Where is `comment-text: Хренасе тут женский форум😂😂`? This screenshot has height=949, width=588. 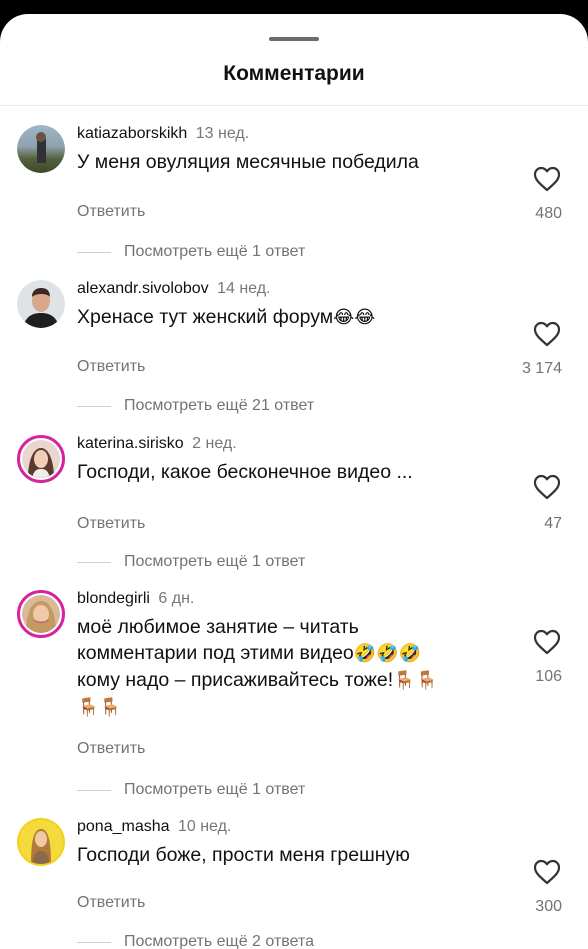
comment-text: Хренасе тут женский форум😂😂 is located at coordinates (277, 317).